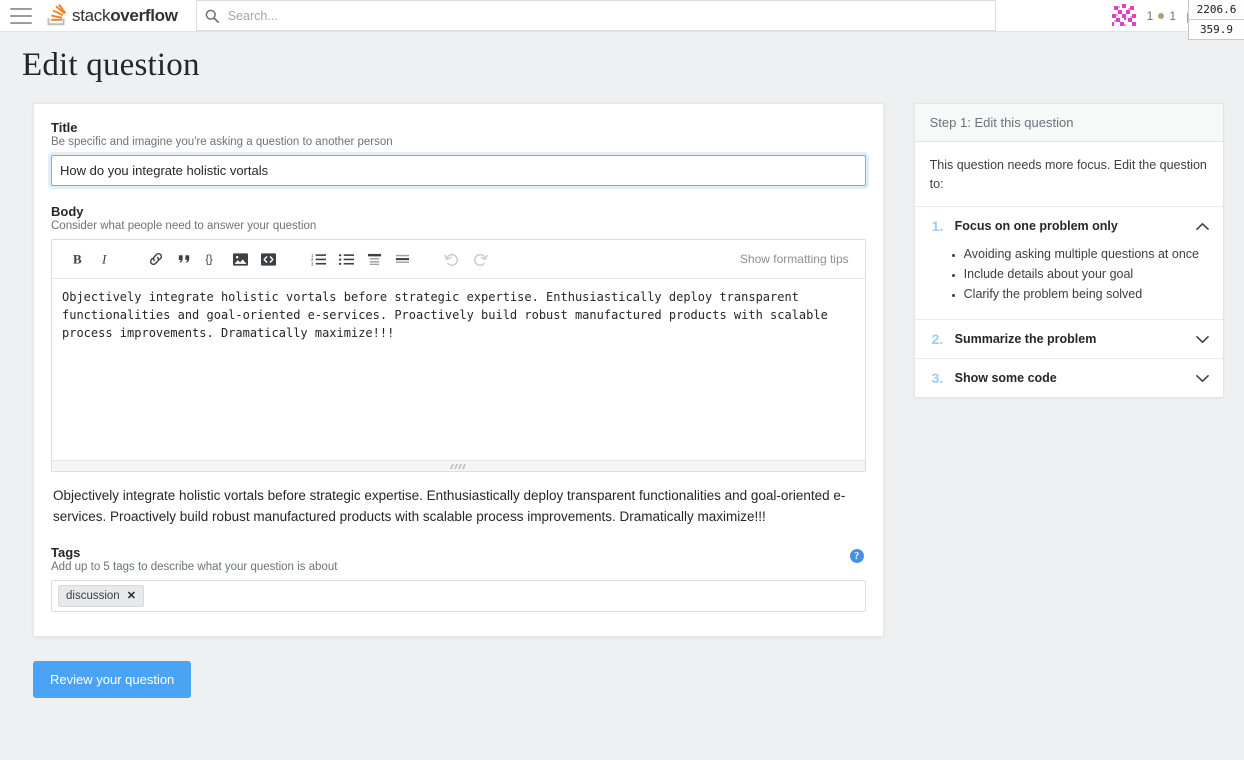  Describe the element at coordinates (937, 339) in the screenshot. I see `sidebar-item-number: 2.` at that location.